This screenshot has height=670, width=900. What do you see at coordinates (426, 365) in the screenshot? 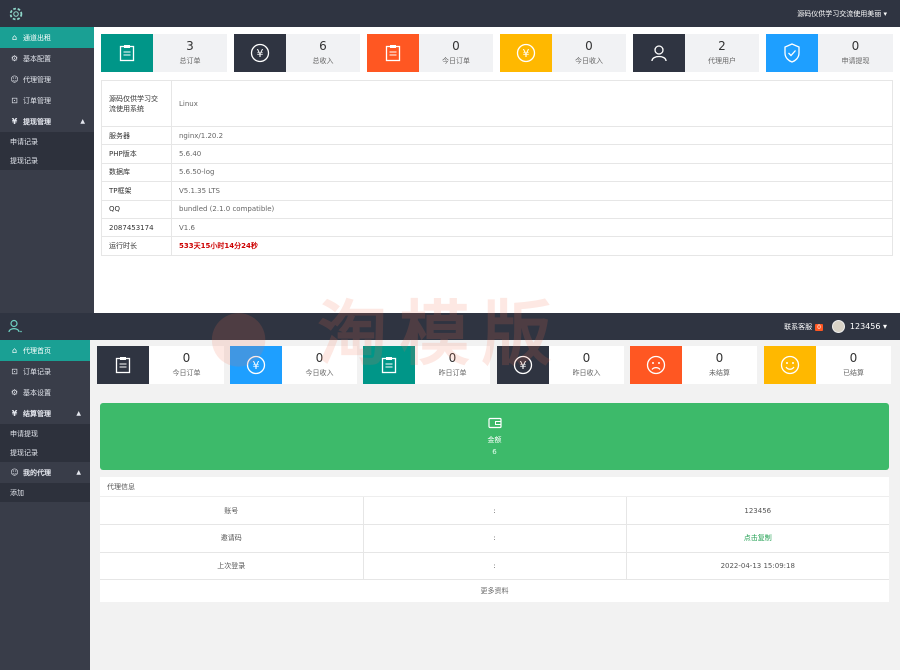
I see `stat-card-yesterday-orders: 0 昨日订单` at bounding box center [426, 365].